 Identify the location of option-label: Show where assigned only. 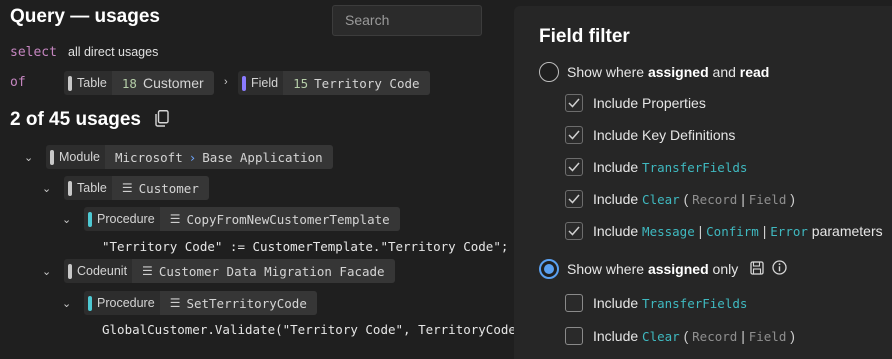
(653, 269).